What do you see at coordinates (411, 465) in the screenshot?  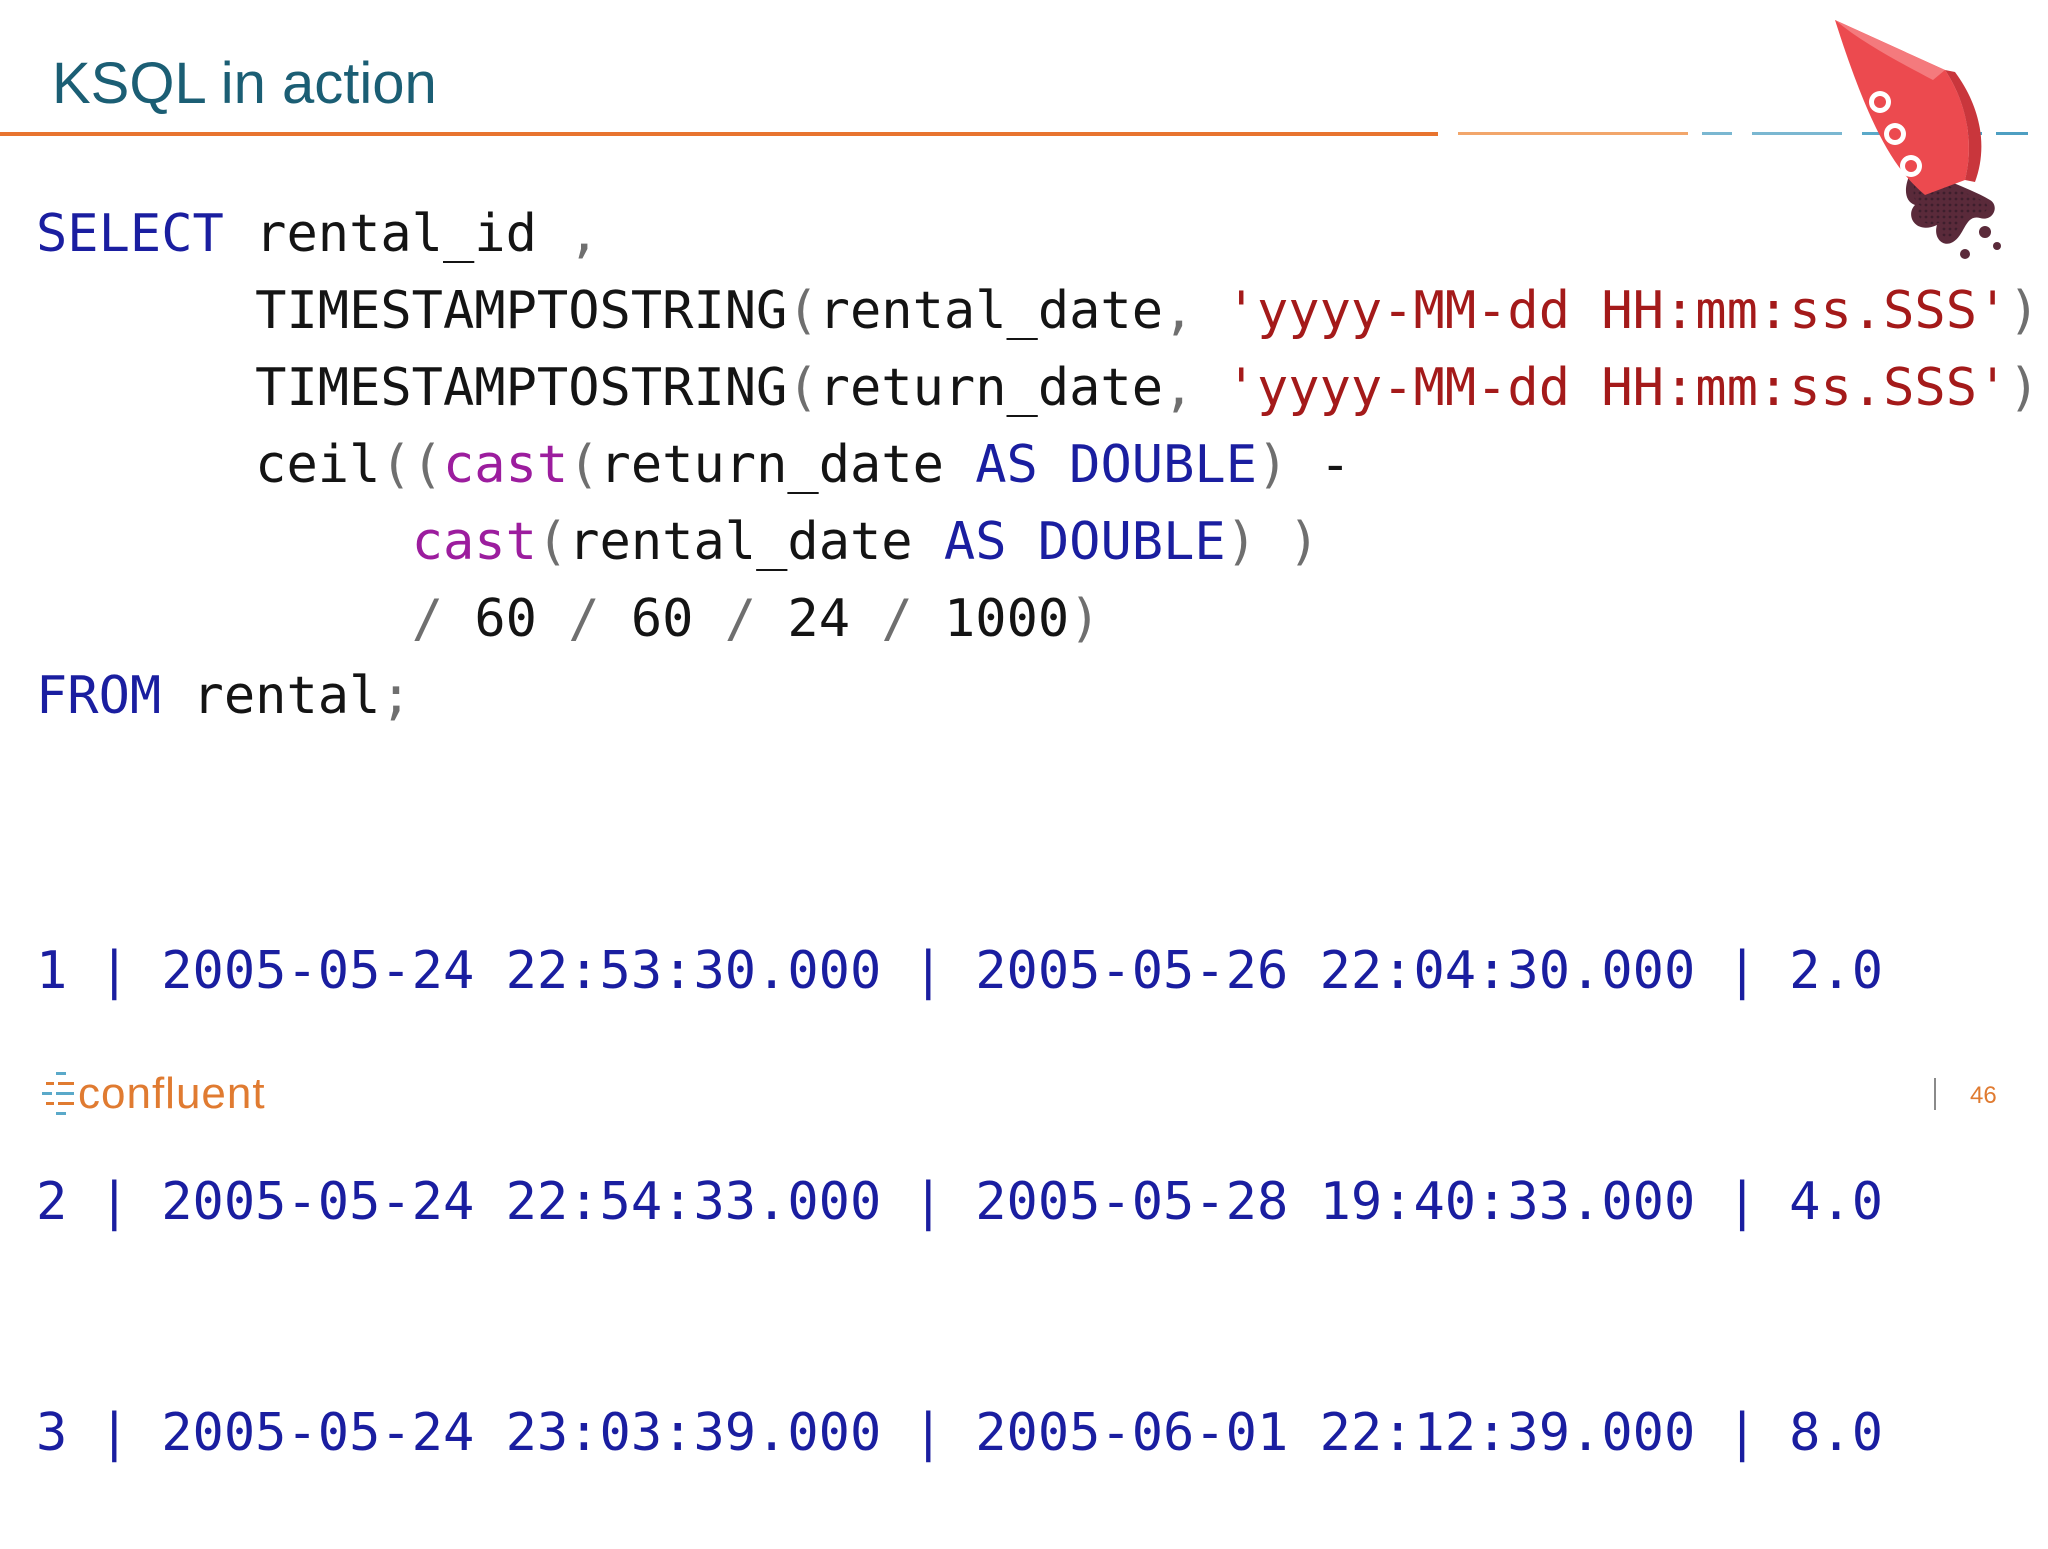 I see `code-token: ((` at bounding box center [411, 465].